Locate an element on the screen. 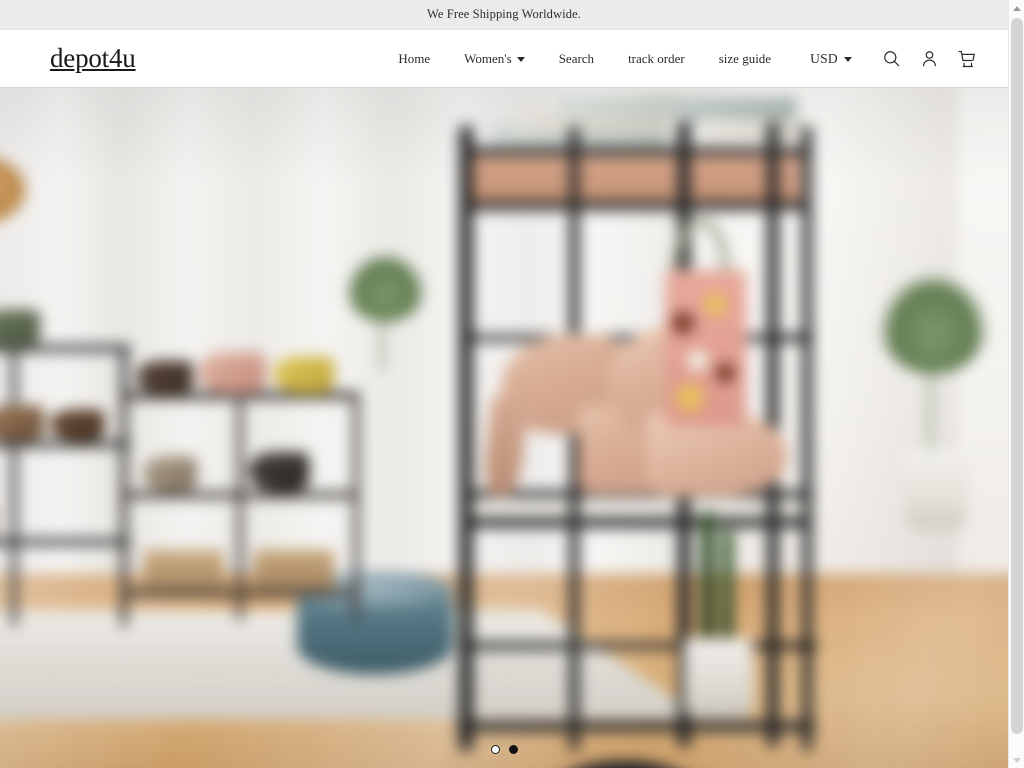  nav-label-size-guide: size guide is located at coordinates (745, 58).